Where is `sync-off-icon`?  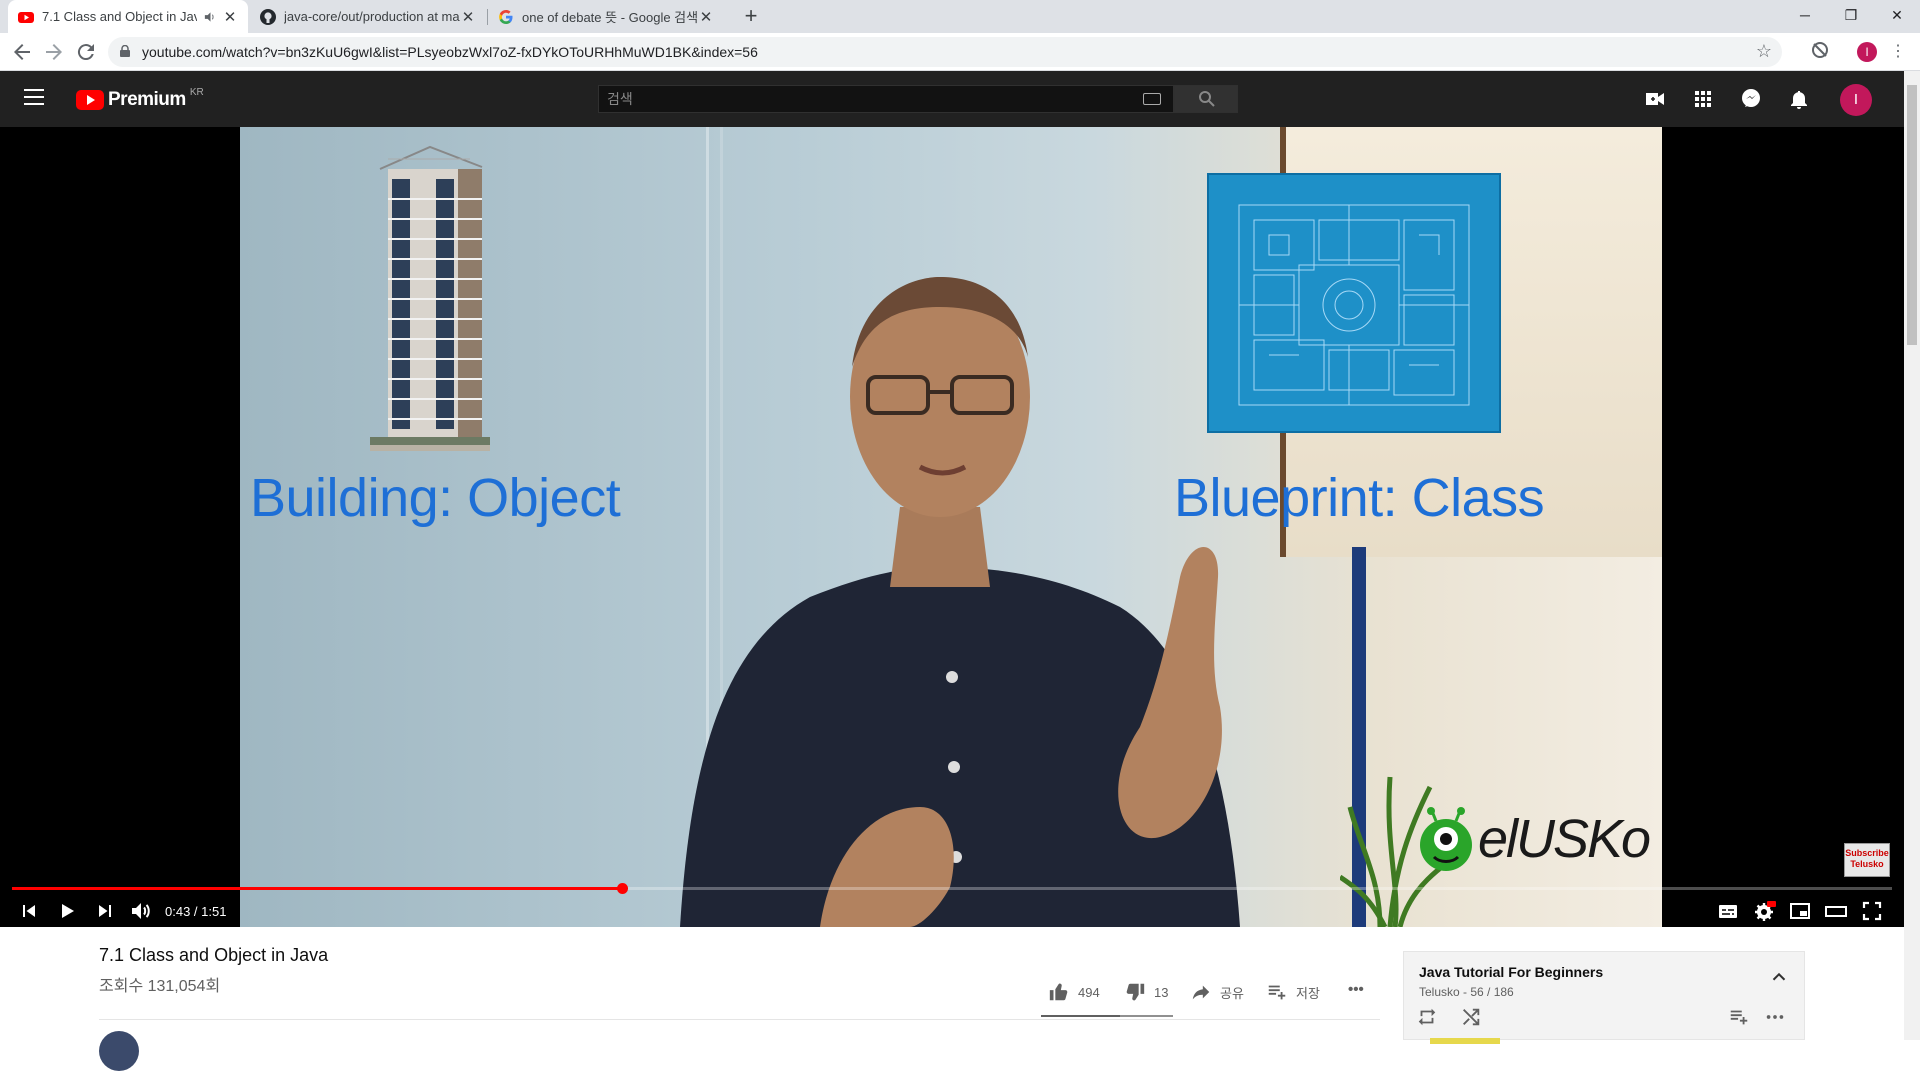 sync-off-icon is located at coordinates (1820, 50).